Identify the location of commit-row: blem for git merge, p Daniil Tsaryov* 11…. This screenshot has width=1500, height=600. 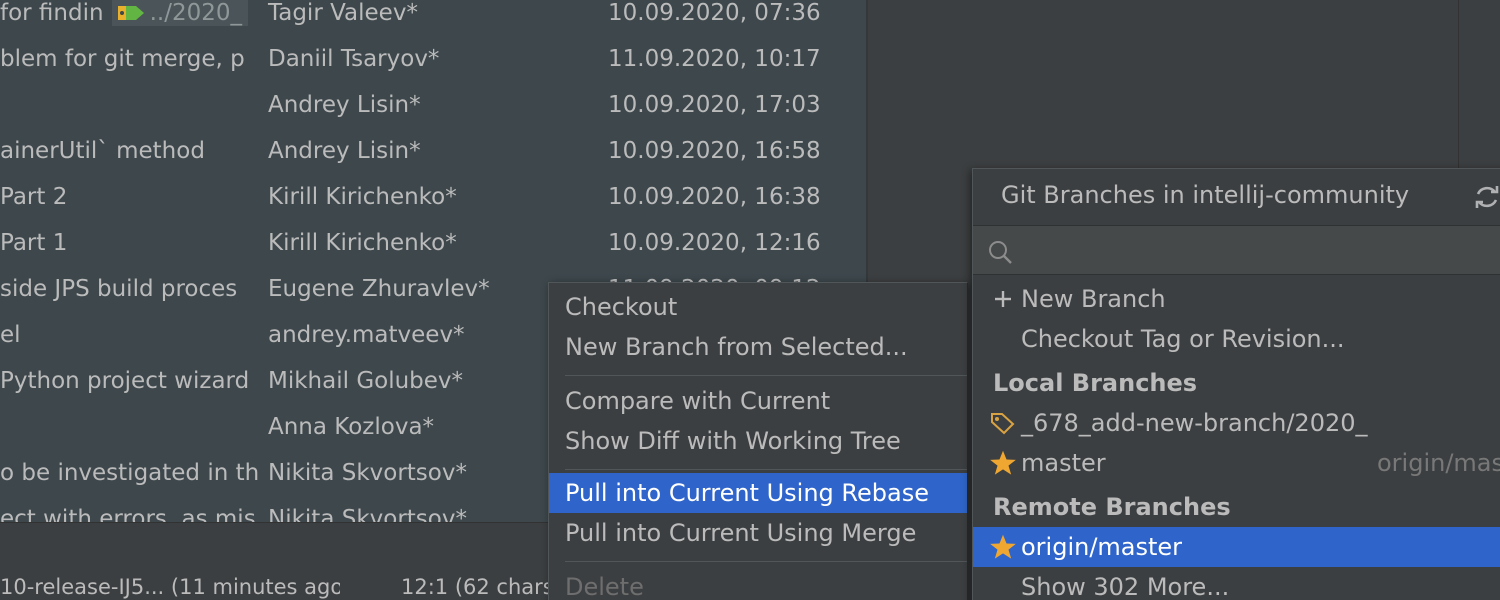
(433, 69).